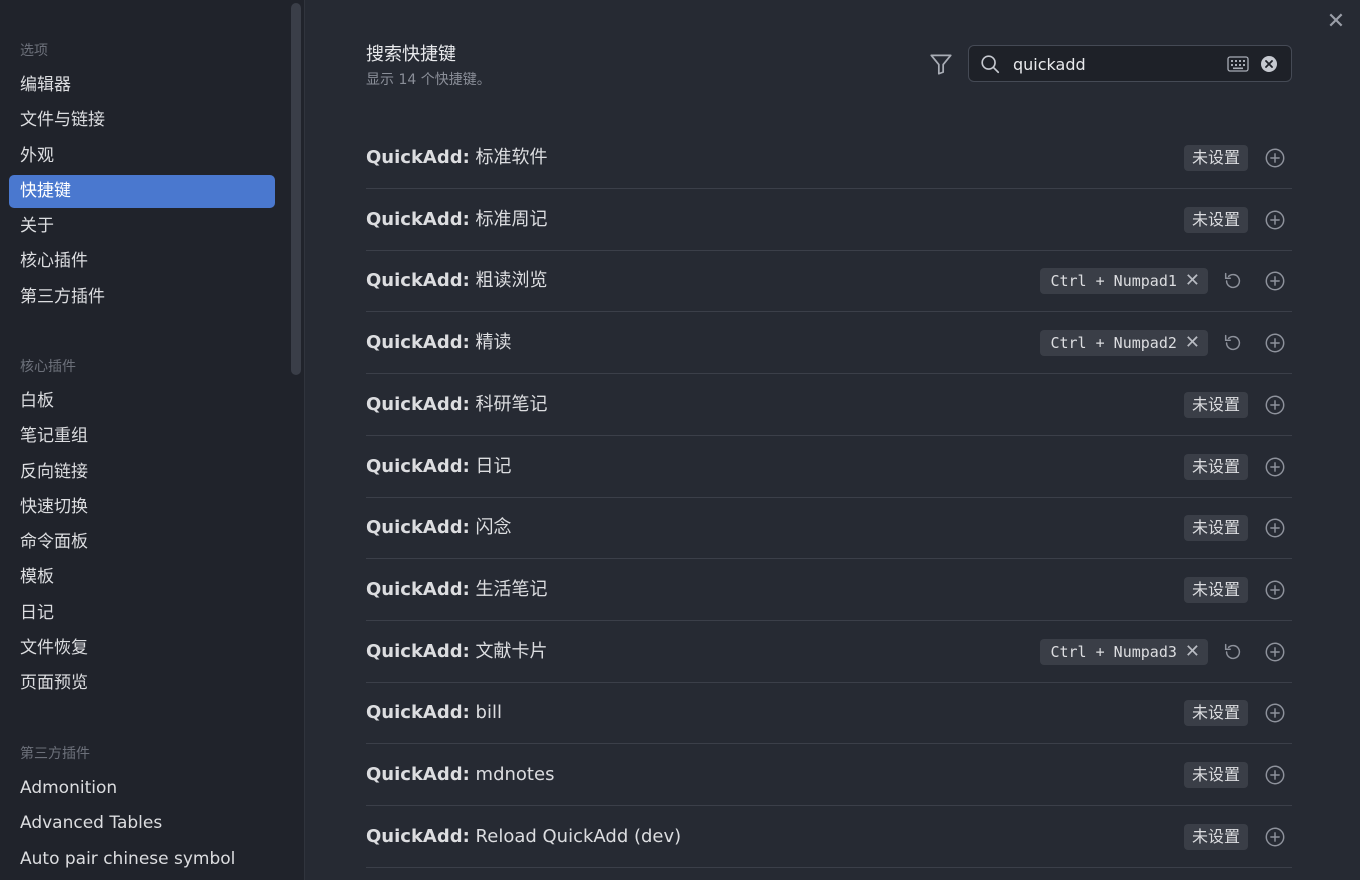 This screenshot has width=1360, height=880. Describe the element at coordinates (434, 713) in the screenshot. I see `hotkey-command-name: QuickAdd: bill` at that location.